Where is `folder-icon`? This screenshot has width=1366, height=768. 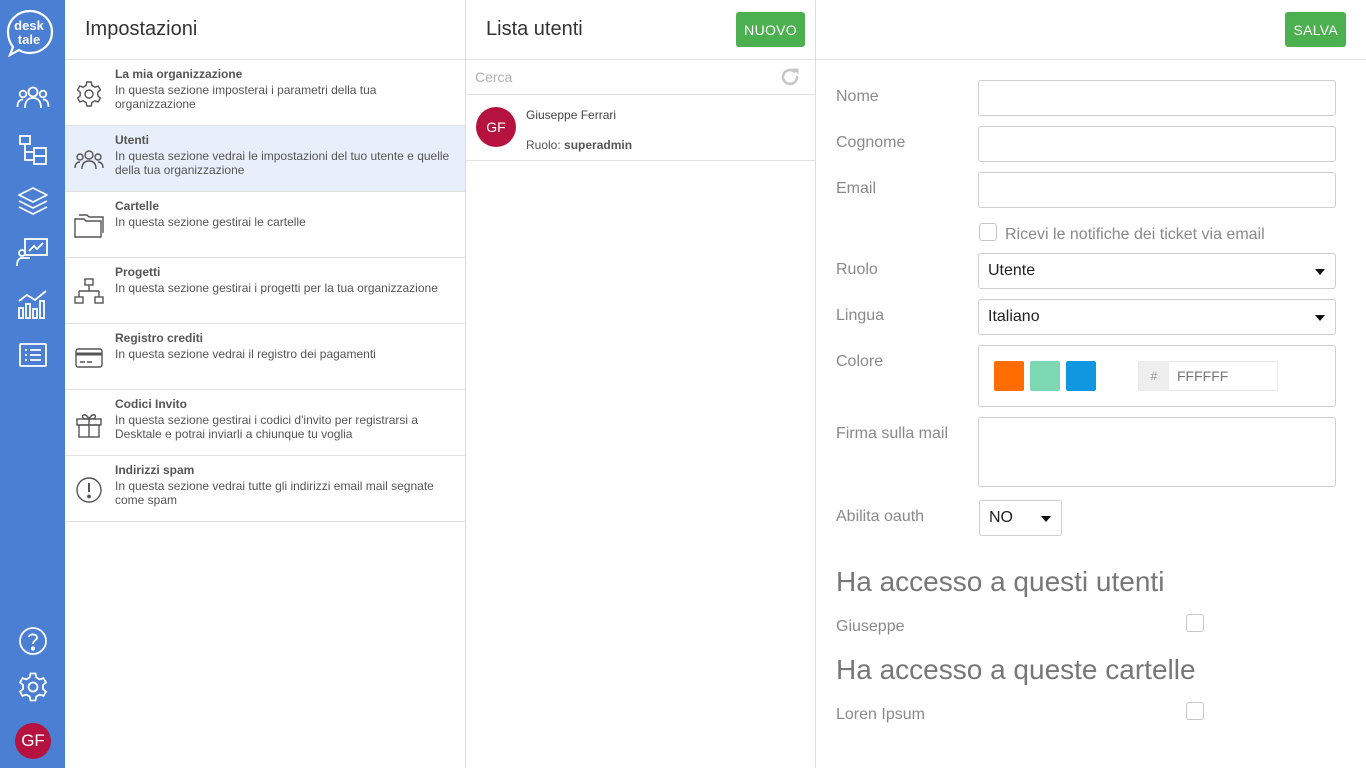 folder-icon is located at coordinates (89, 226).